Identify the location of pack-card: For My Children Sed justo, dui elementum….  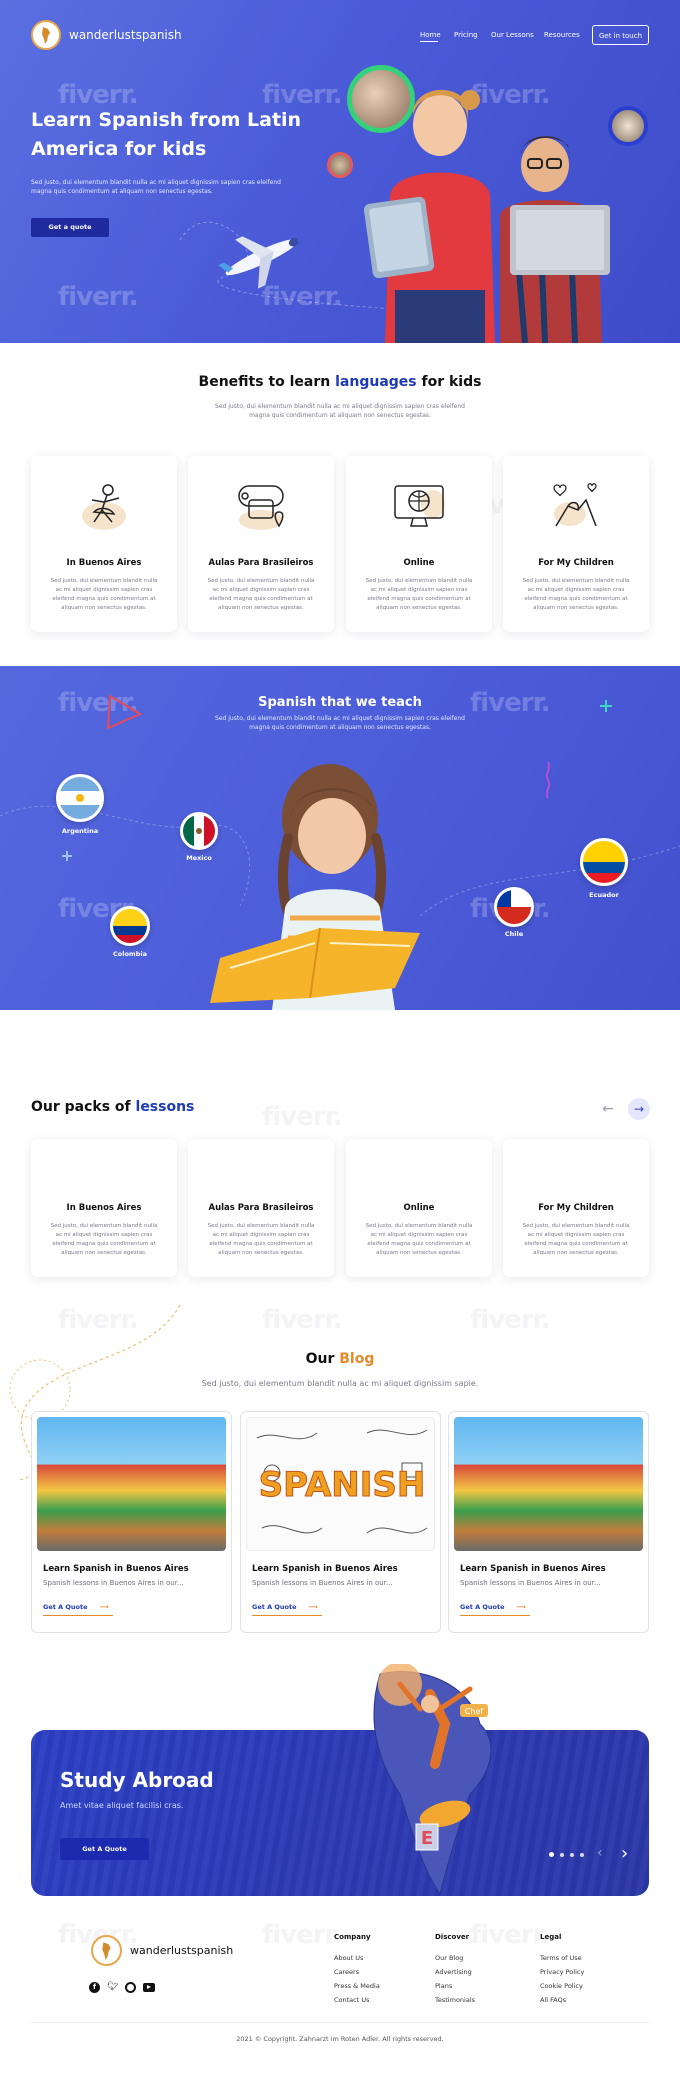
(576, 1208).